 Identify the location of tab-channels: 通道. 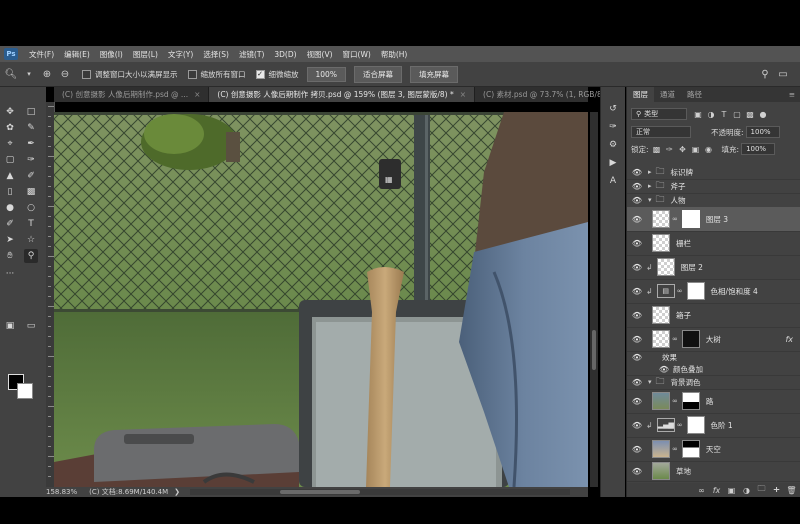
(667, 94).